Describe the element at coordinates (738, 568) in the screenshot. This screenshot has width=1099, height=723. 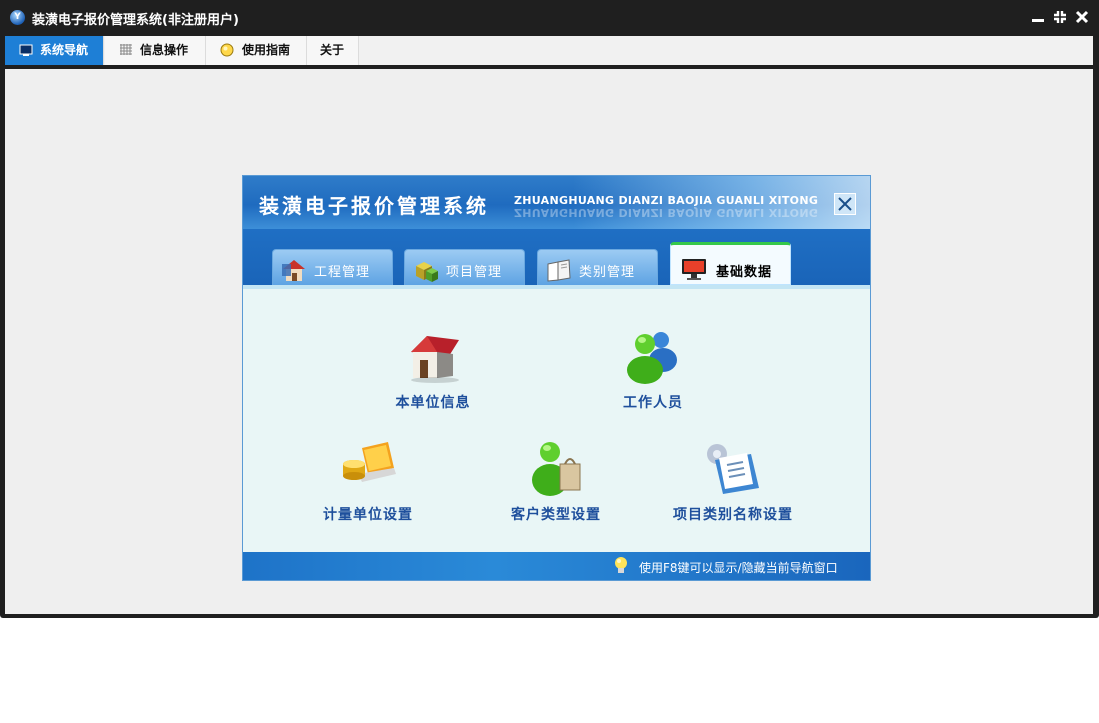
I see `status-hint-text: 使用F8键可以显示/隐藏当前导航窗口` at that location.